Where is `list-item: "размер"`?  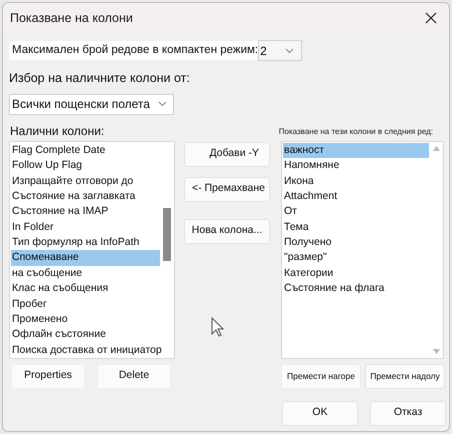 list-item: "размер" is located at coordinates (356, 258).